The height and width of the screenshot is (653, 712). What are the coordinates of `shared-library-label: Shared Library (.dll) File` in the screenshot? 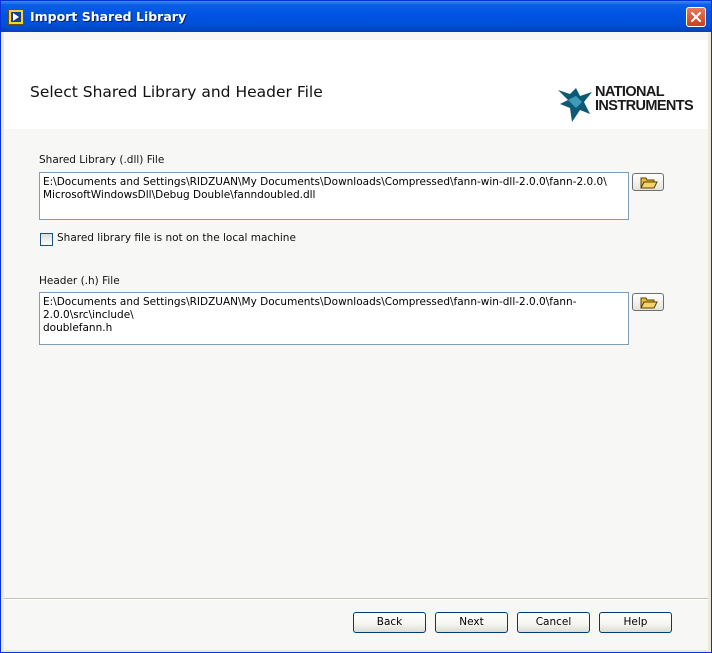 It's located at (102, 160).